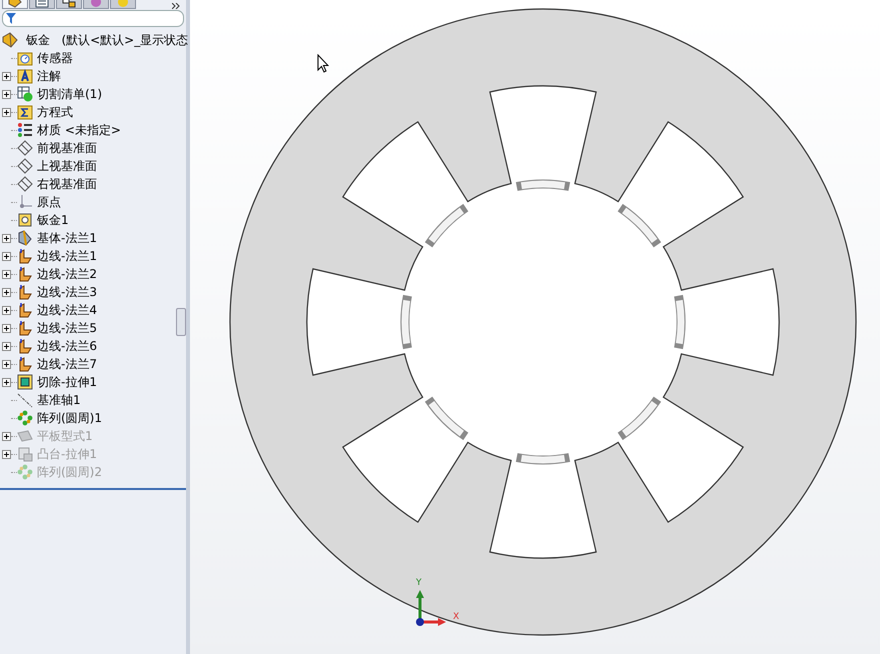 The width and height of the screenshot is (880, 654). I want to click on tree-item: 边线-法兰3, so click(67, 292).